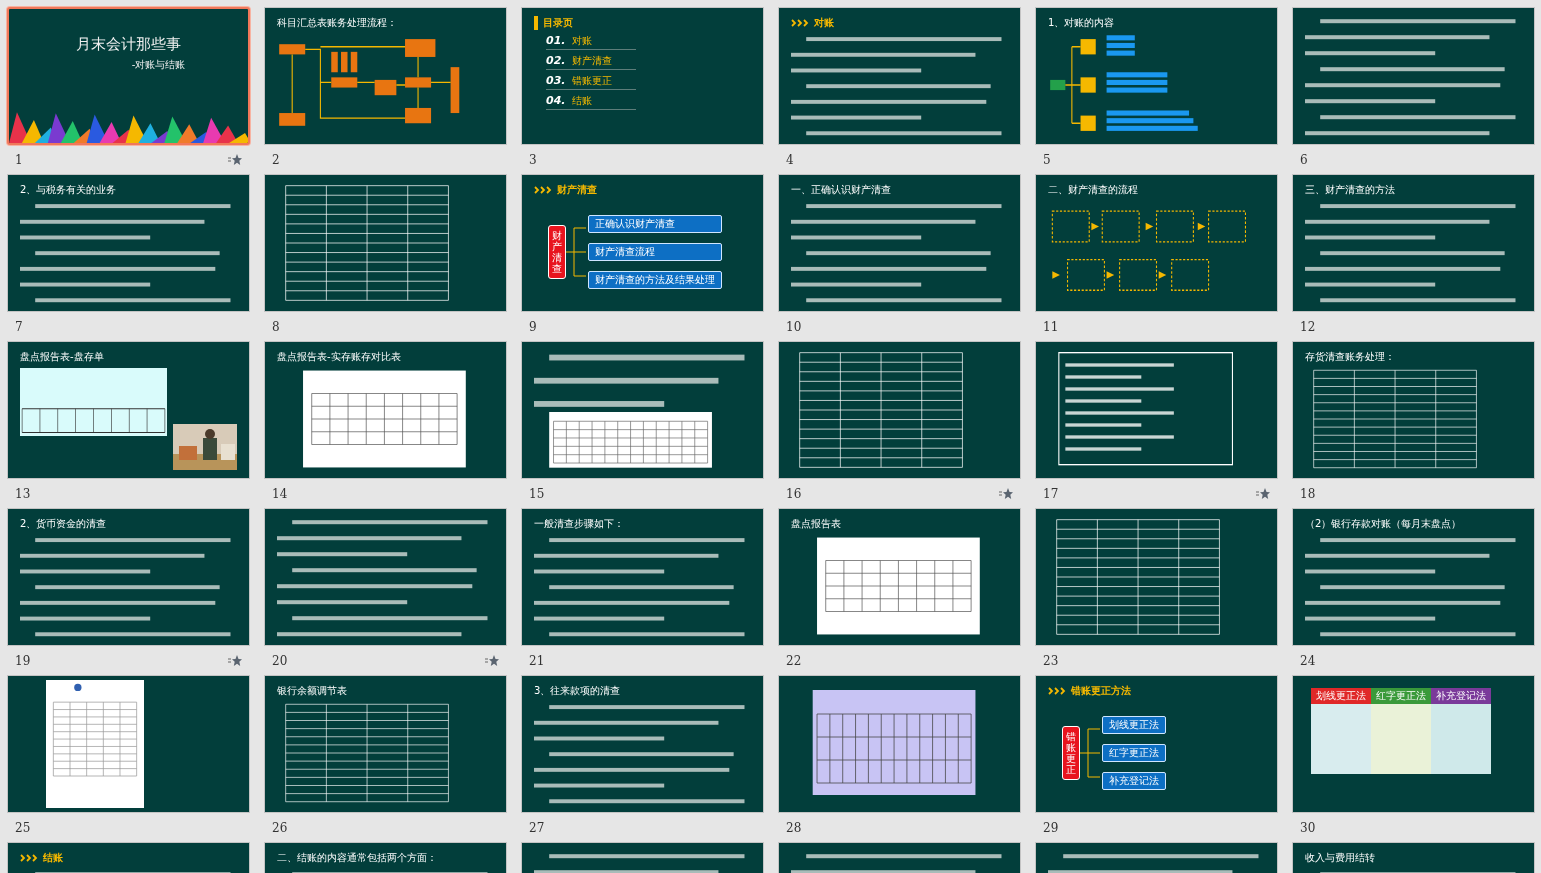  Describe the element at coordinates (23, 493) in the screenshot. I see `slide-number: 13` at that location.